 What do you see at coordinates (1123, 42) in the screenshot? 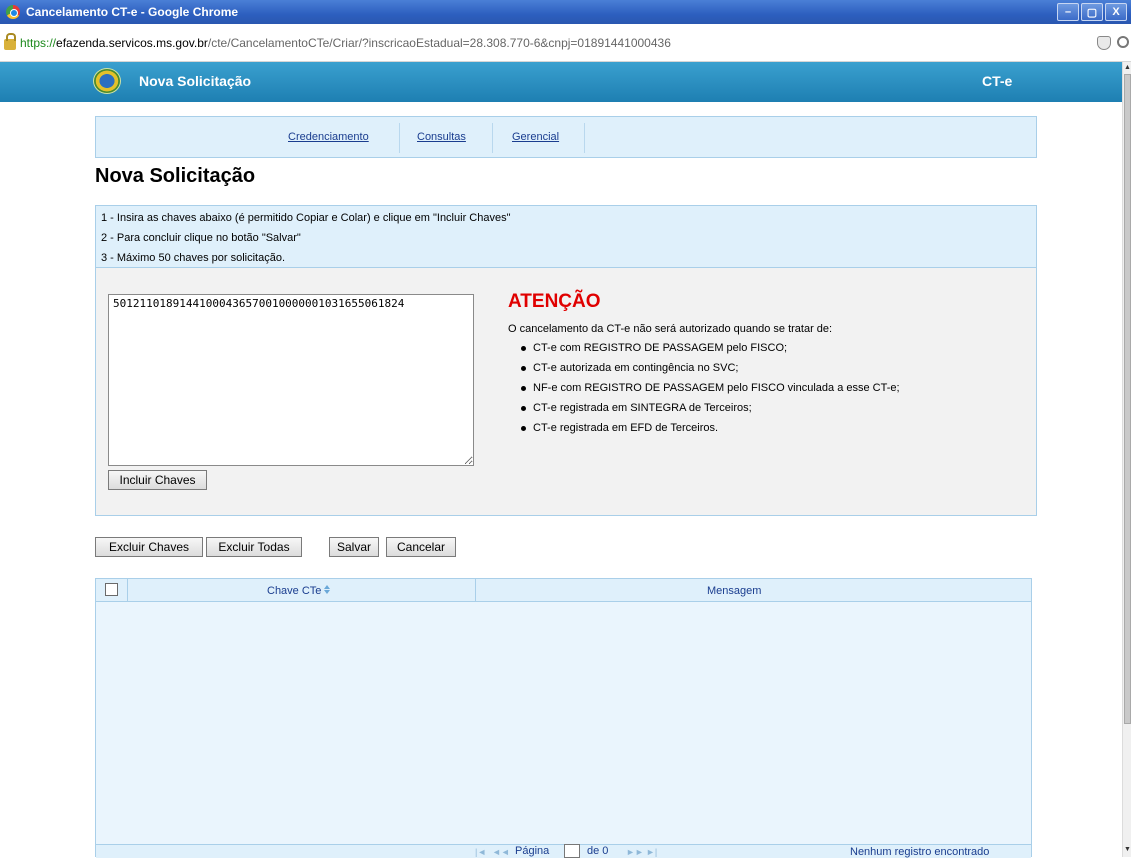
I see `zoom-icon` at bounding box center [1123, 42].